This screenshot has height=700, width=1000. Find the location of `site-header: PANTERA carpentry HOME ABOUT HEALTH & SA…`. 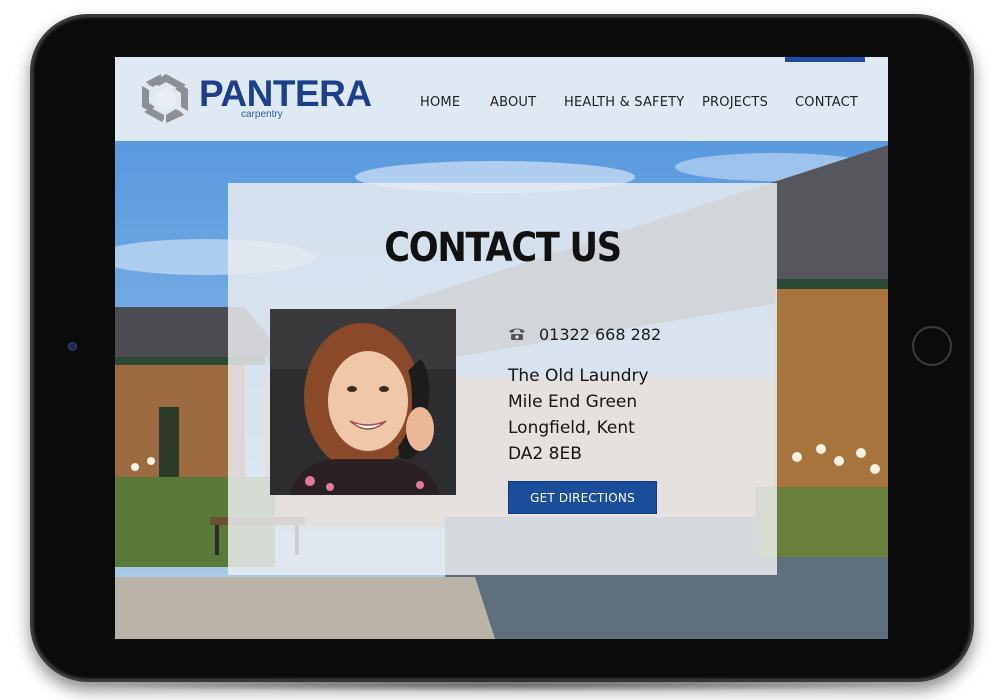

site-header: PANTERA carpentry HOME ABOUT HEALTH & SA… is located at coordinates (501, 99).